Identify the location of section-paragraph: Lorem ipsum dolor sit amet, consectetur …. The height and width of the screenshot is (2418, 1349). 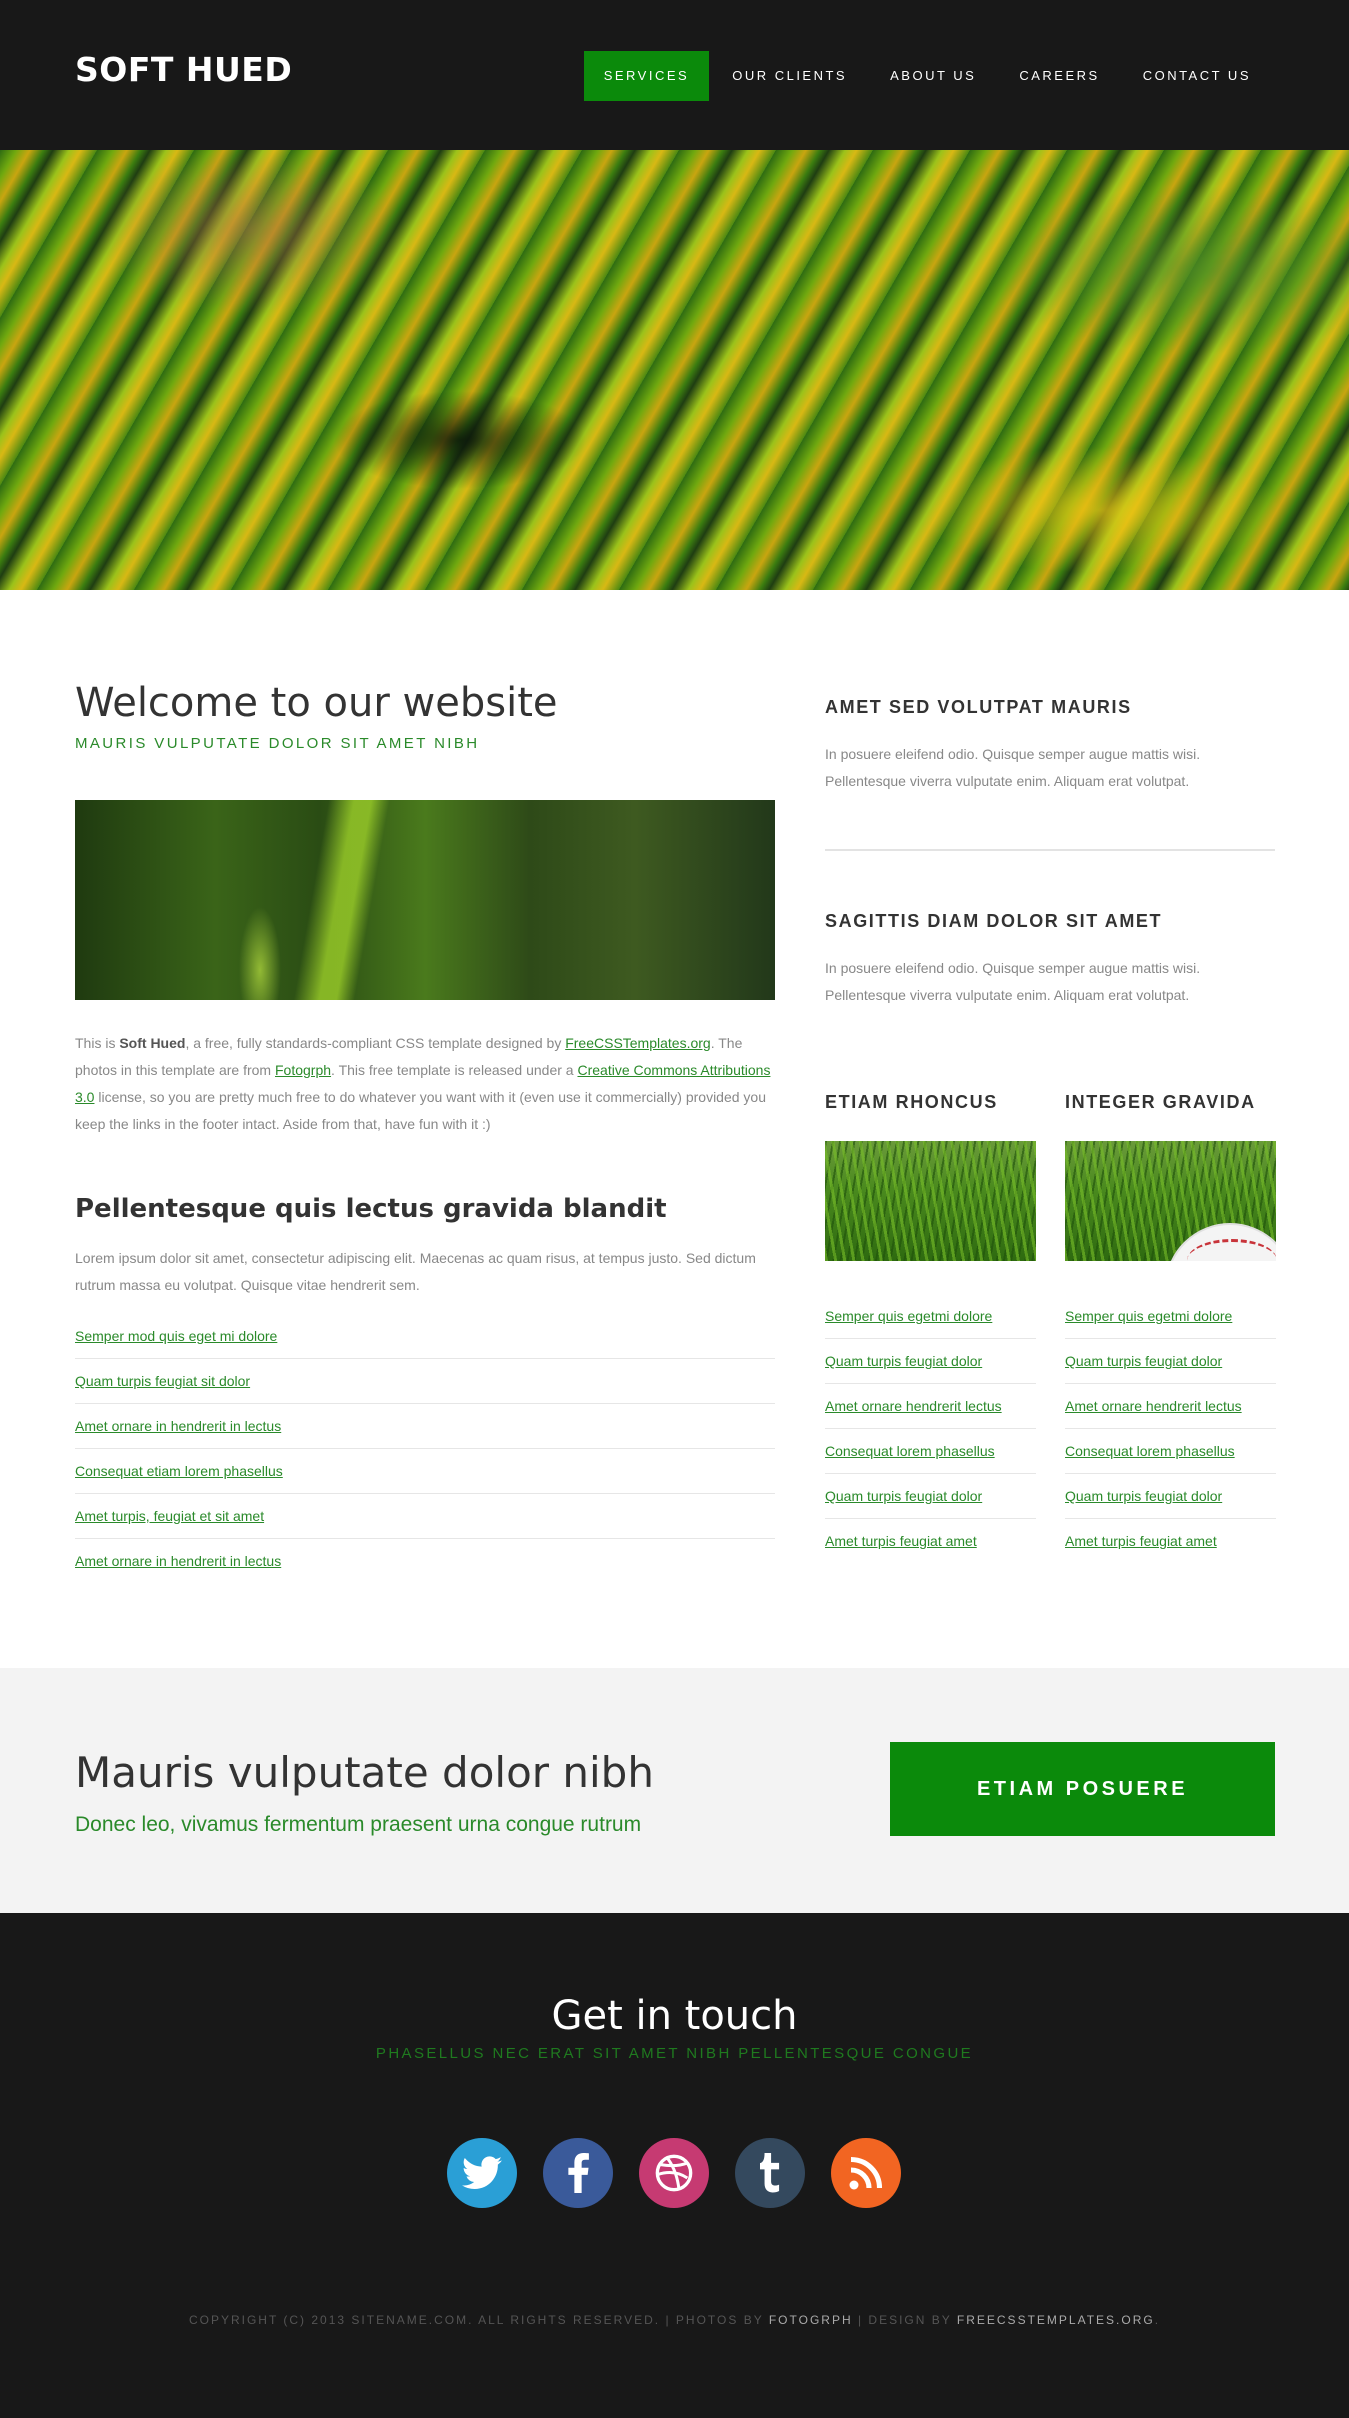
(415, 1271).